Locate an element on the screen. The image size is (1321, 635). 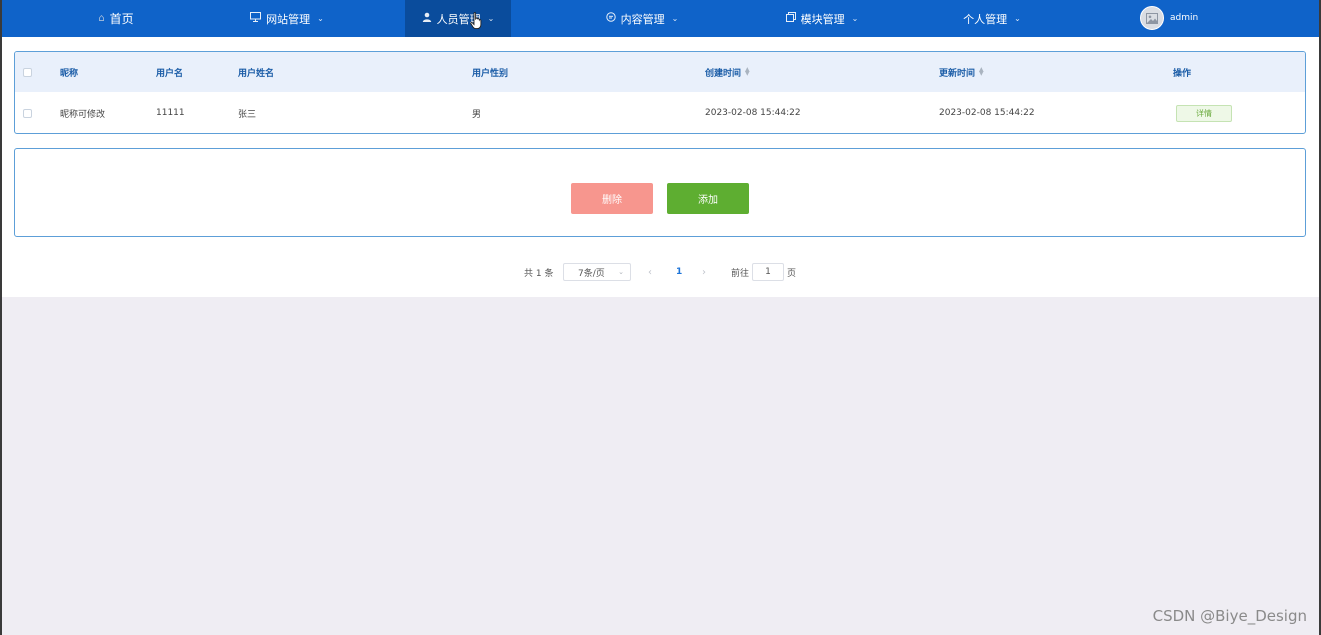
column-header-updated: 更新时间 ▲ ▼ is located at coordinates (961, 72).